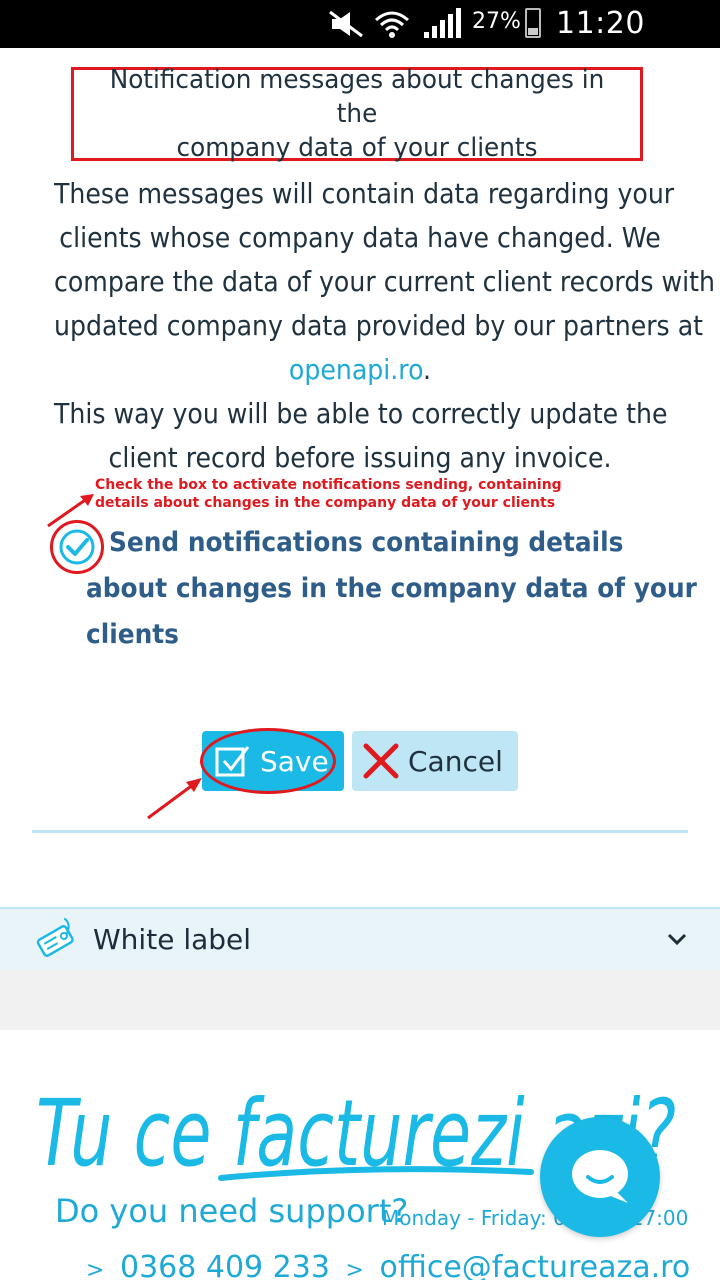  I want to click on save-arrow-icon, so click(174, 799).